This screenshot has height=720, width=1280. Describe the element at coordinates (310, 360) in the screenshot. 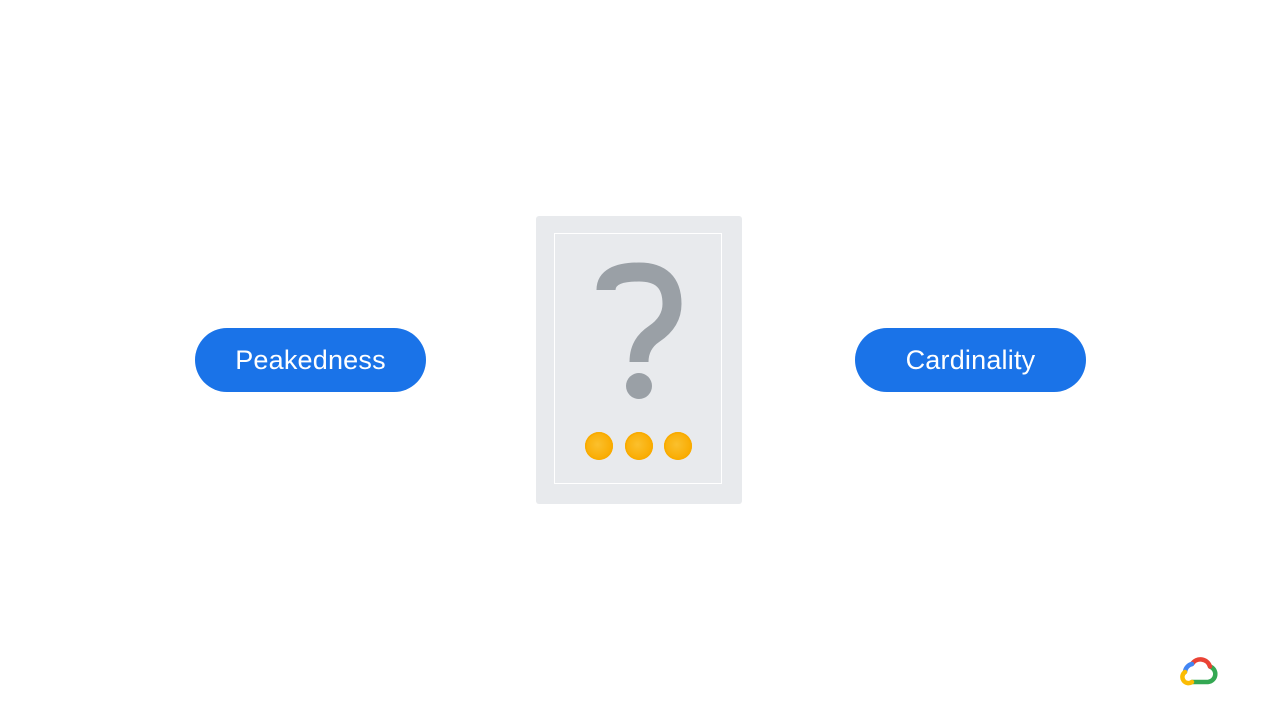

I see `peakedness-pill: Peakedness` at that location.